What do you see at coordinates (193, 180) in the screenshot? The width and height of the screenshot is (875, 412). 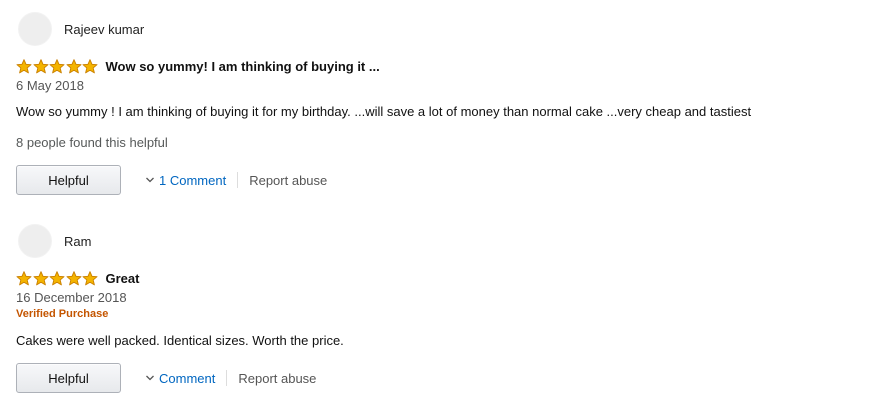 I see `comment-link-label: 1 Comment` at bounding box center [193, 180].